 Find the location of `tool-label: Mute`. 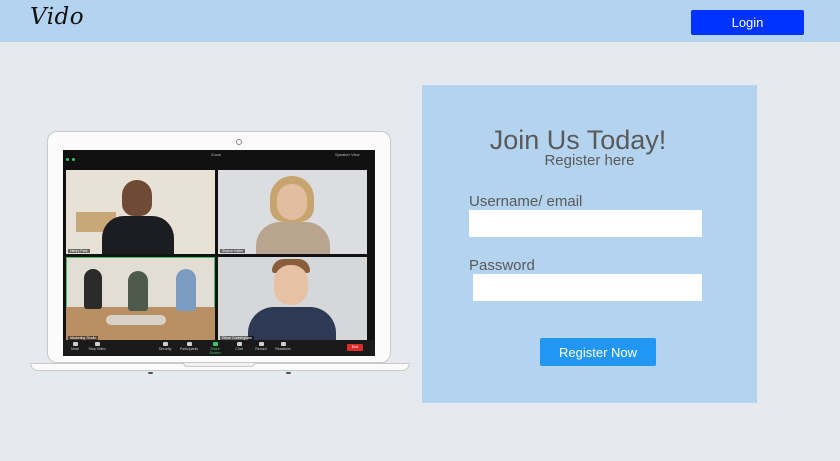

tool-label: Mute is located at coordinates (75, 349).